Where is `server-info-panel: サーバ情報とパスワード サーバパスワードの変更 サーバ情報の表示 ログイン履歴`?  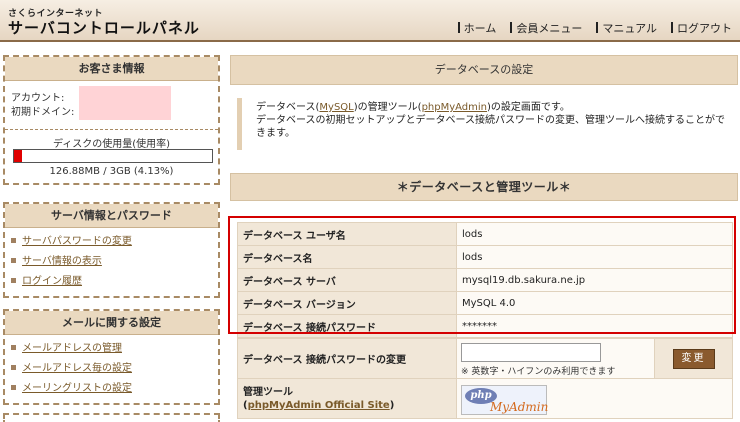
server-info-panel: サーバ情報とパスワード サーバパスワードの変更 サーバ情報の表示 ログイン履歴 is located at coordinates (111, 250).